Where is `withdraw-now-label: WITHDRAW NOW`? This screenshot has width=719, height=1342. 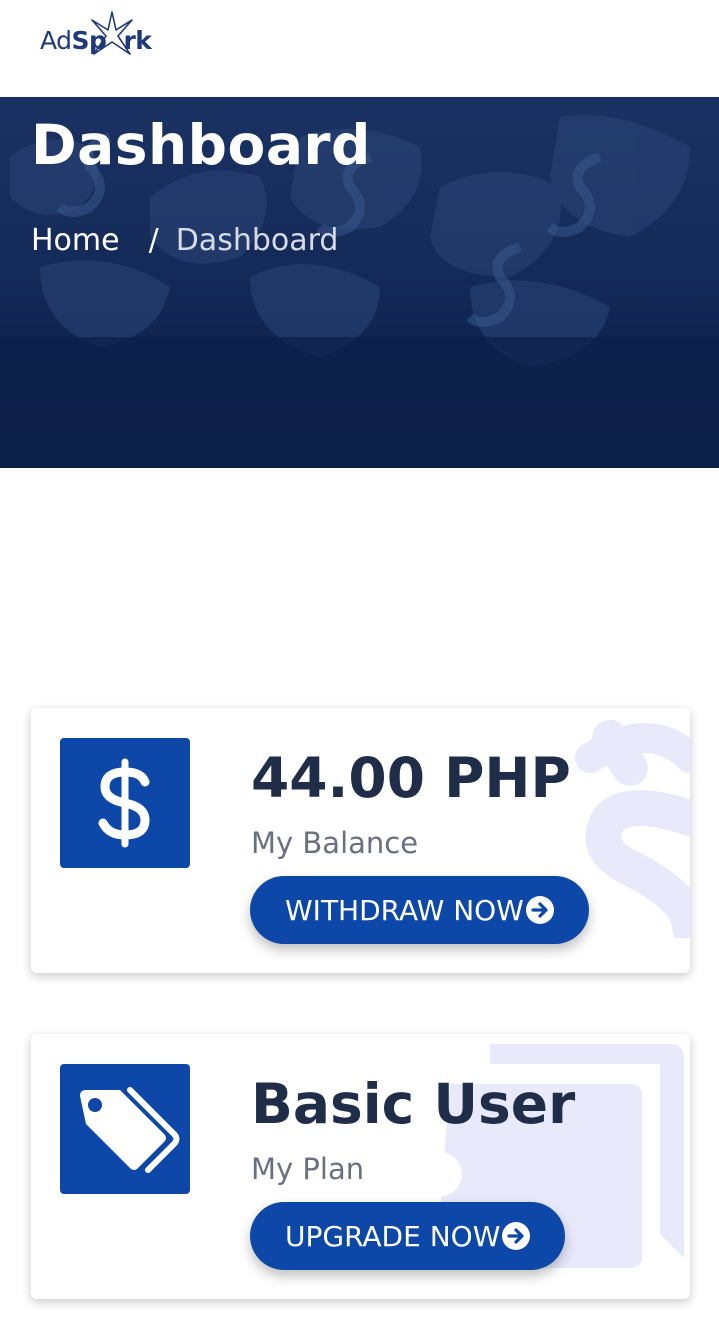 withdraw-now-label: WITHDRAW NOW is located at coordinates (404, 910).